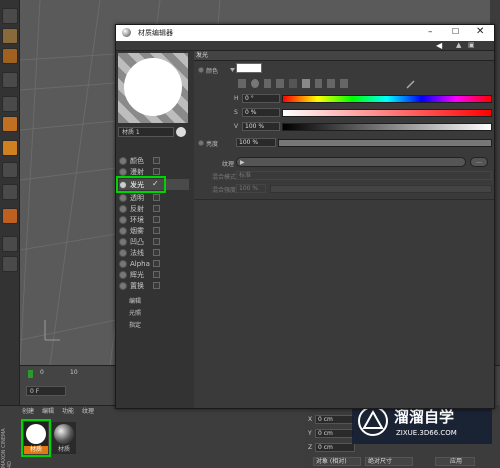  I want to click on brightness-field: 100 %, so click(256, 142).